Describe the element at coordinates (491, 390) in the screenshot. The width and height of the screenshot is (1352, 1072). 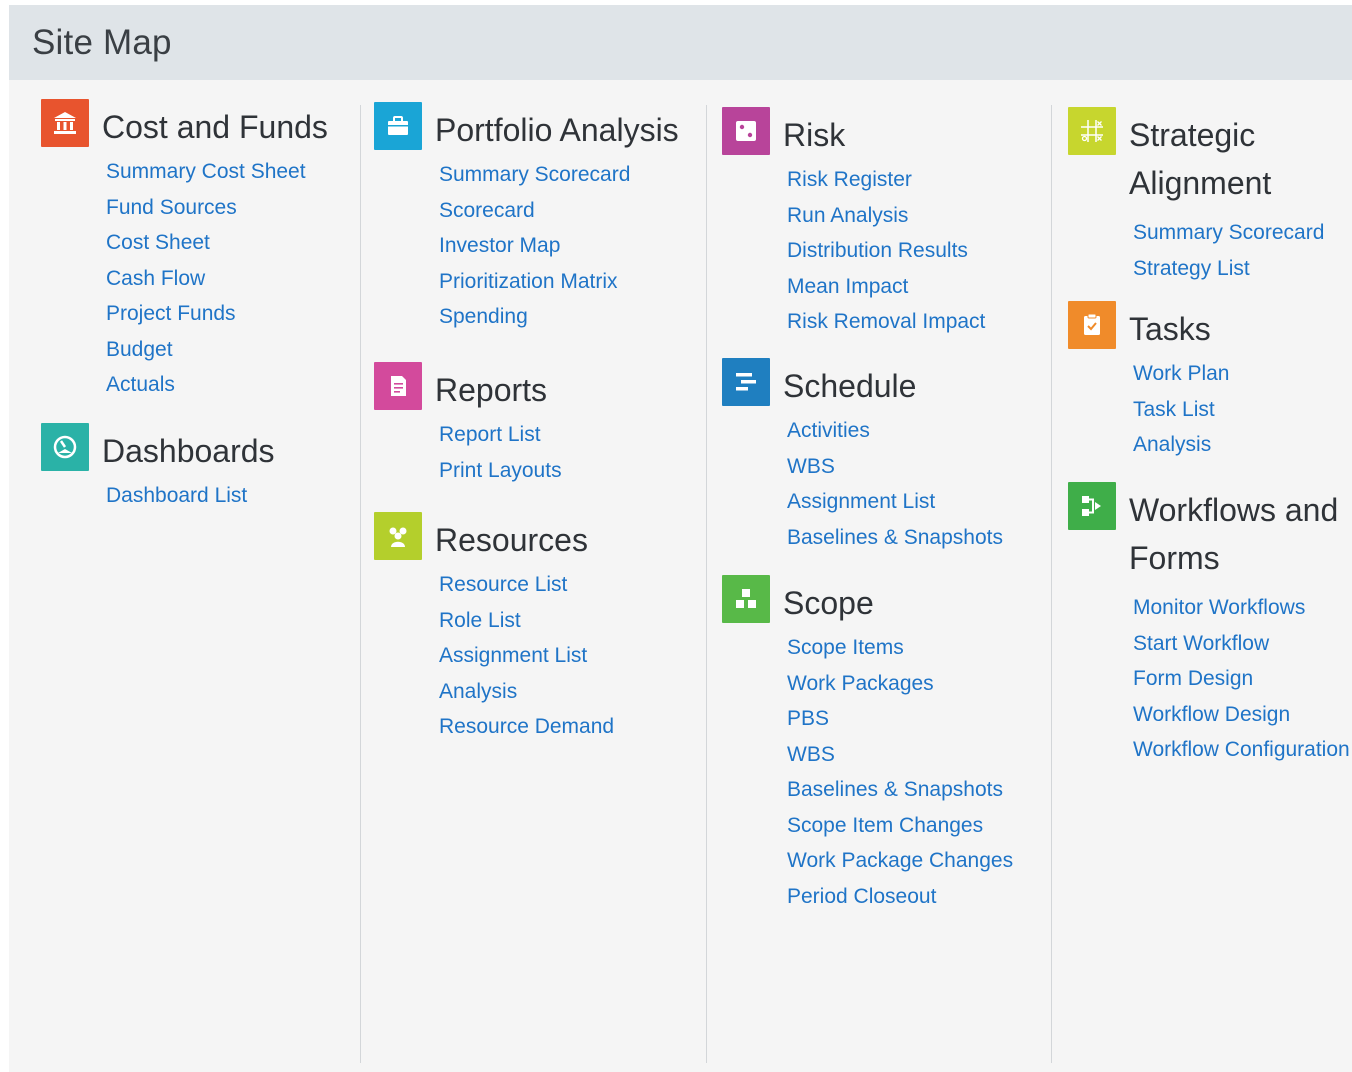
I see `section-title: Reports` at that location.